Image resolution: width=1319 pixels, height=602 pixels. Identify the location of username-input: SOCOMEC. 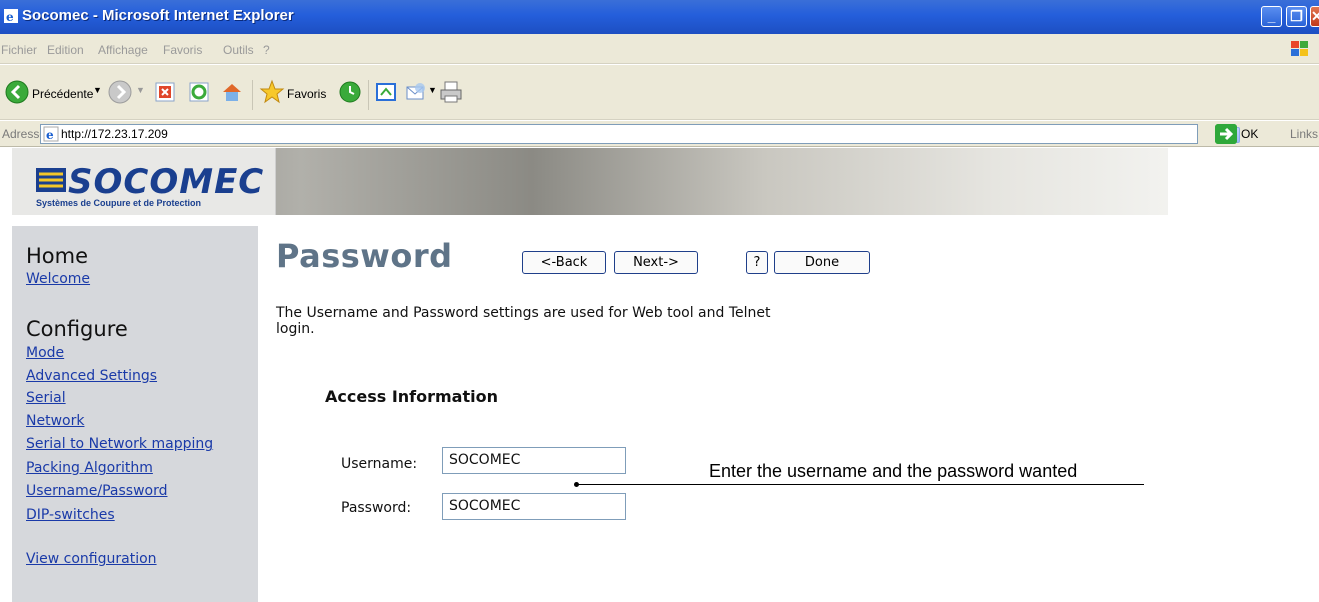
(534, 460).